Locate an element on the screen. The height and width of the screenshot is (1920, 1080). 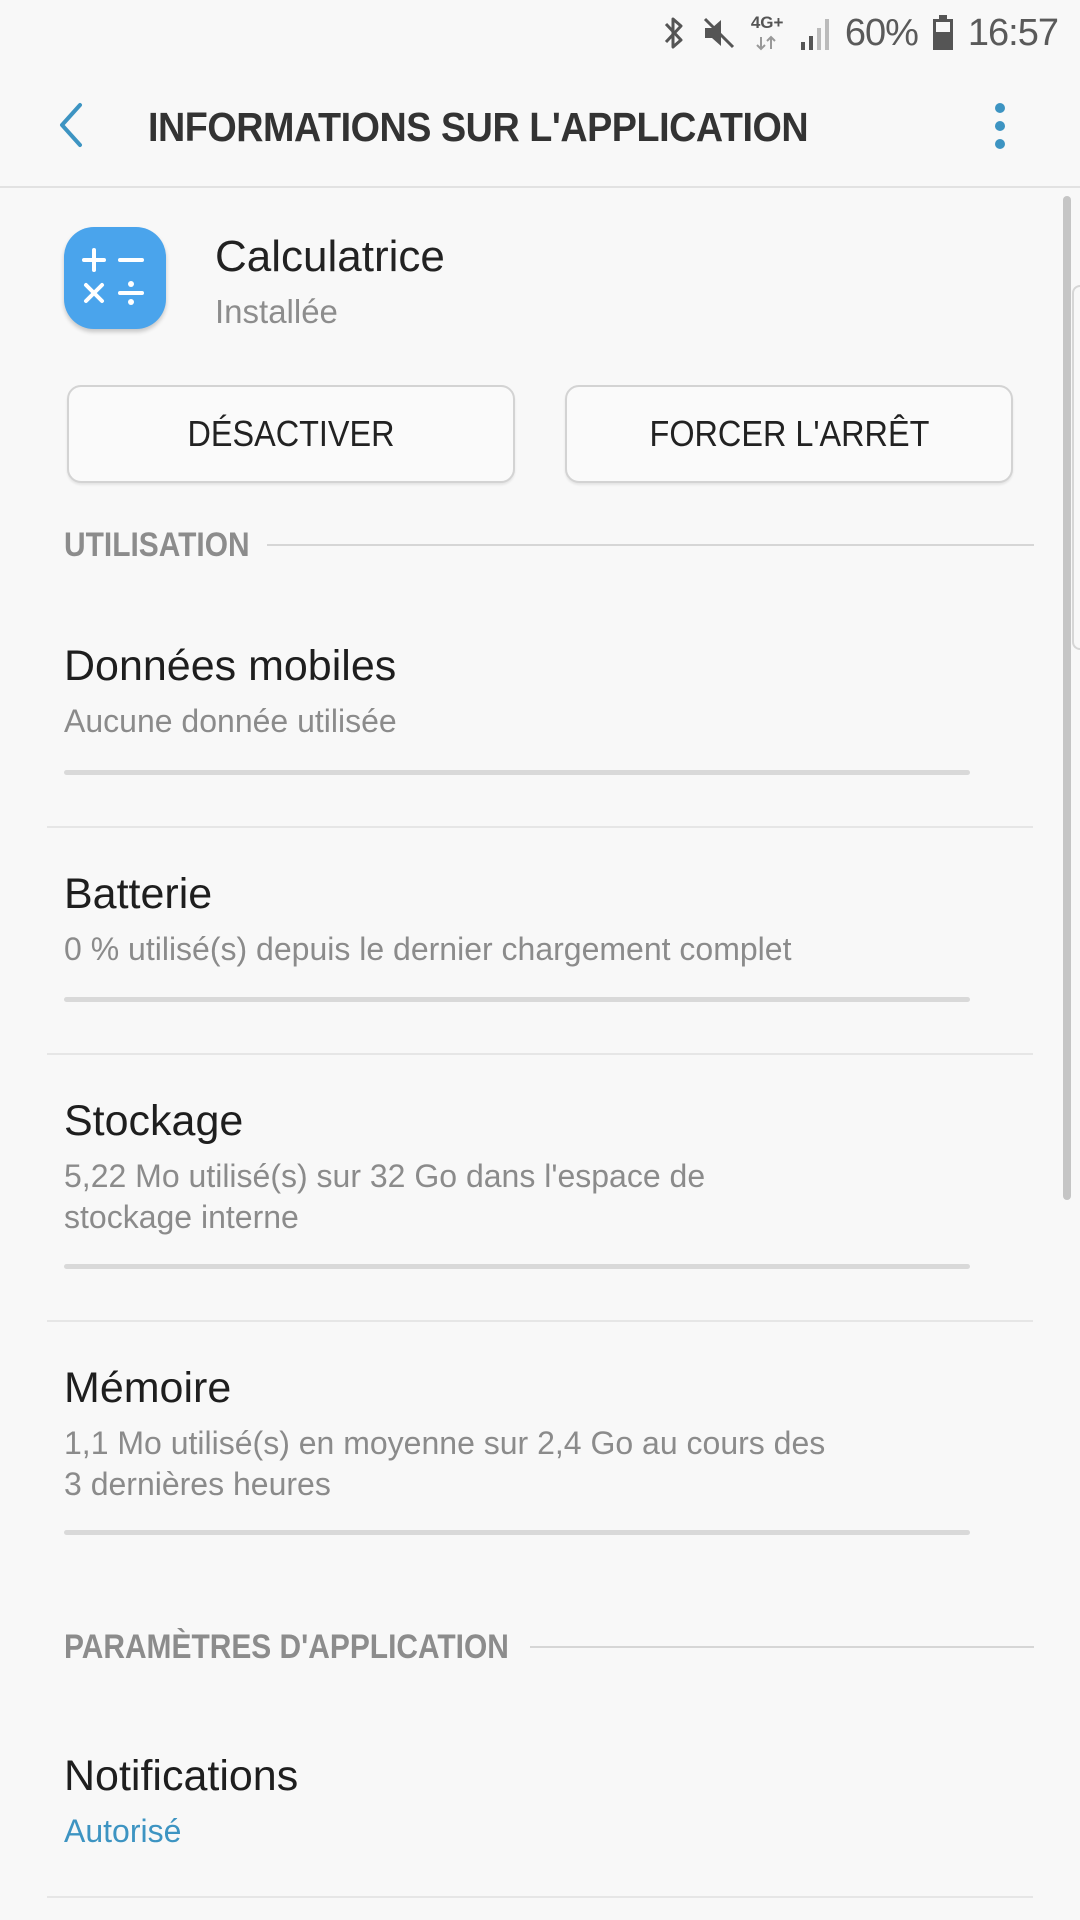
calculator-icon is located at coordinates (115, 278).